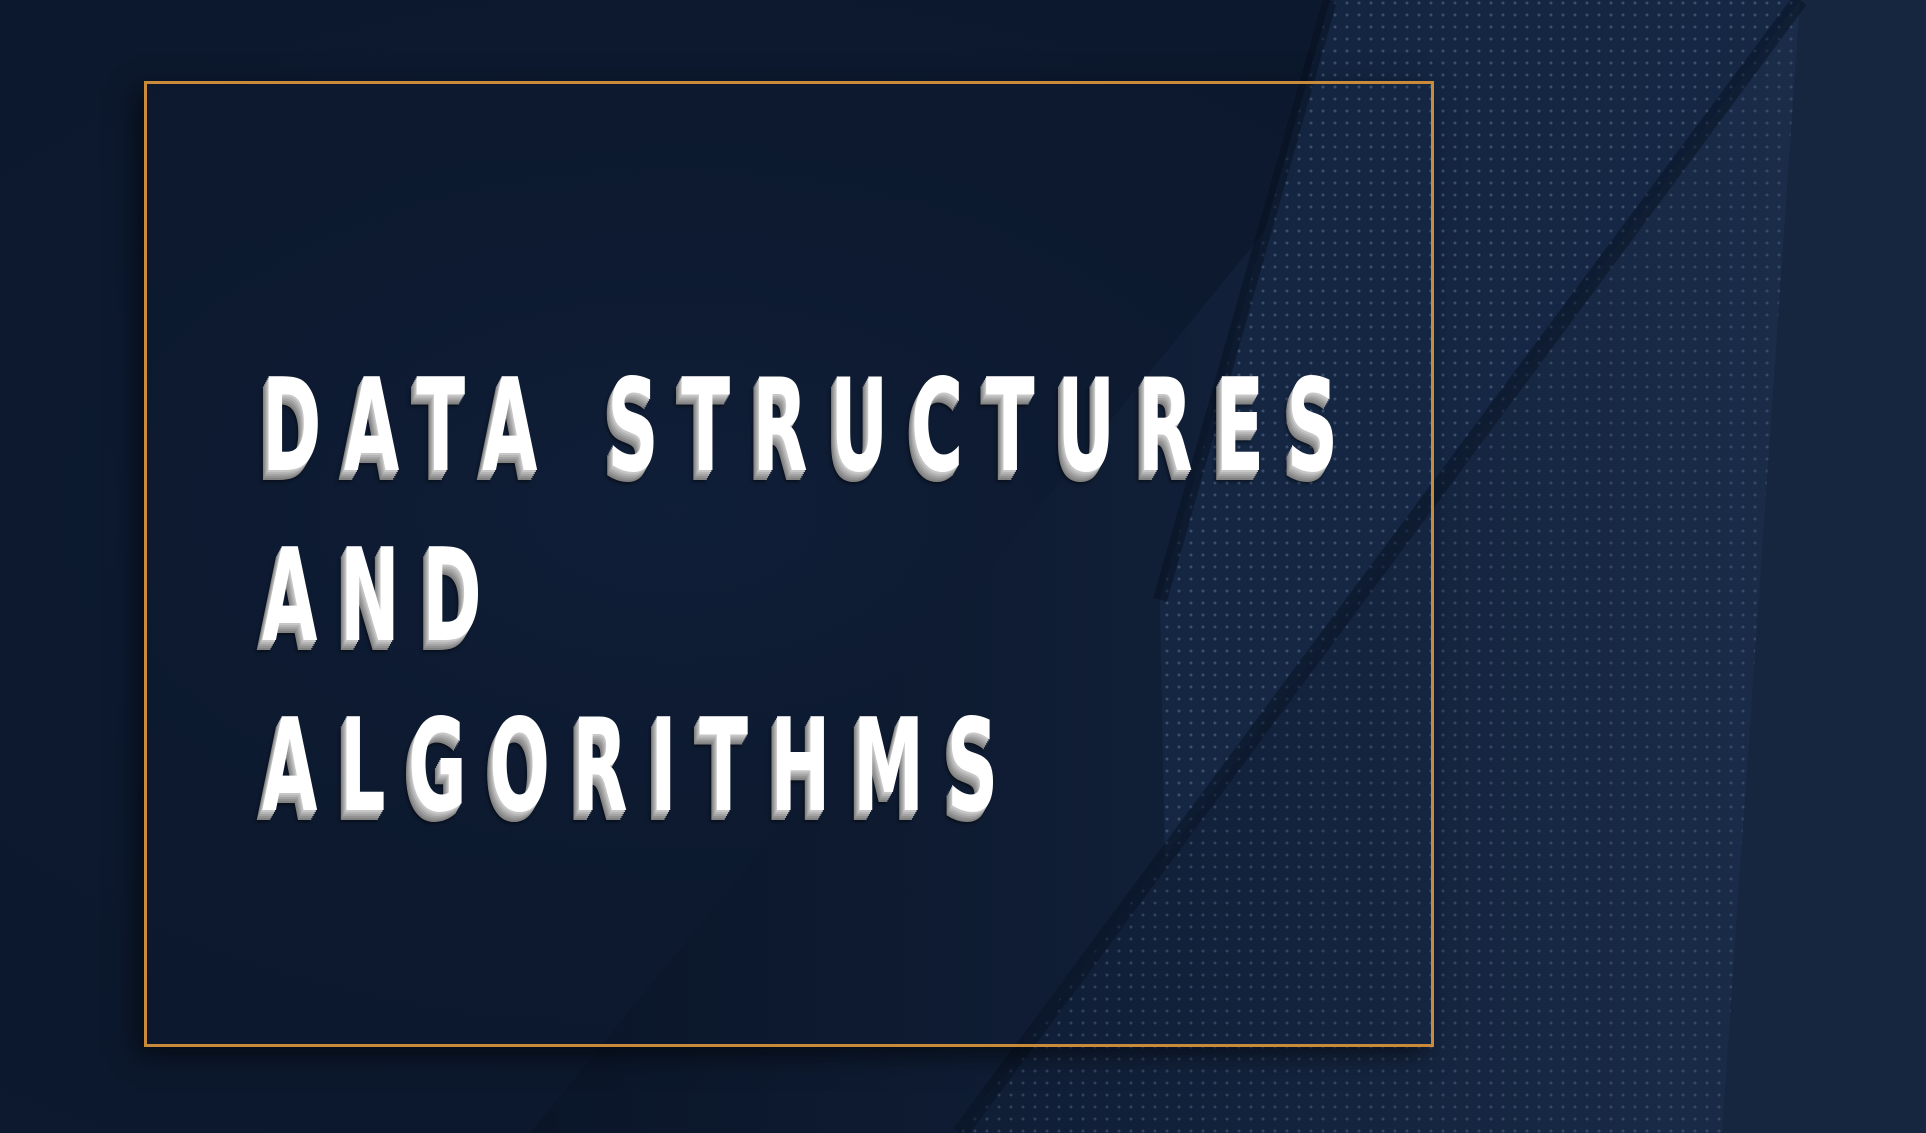 The image size is (1926, 1133). I want to click on title-line-and: AND, so click(383, 596).